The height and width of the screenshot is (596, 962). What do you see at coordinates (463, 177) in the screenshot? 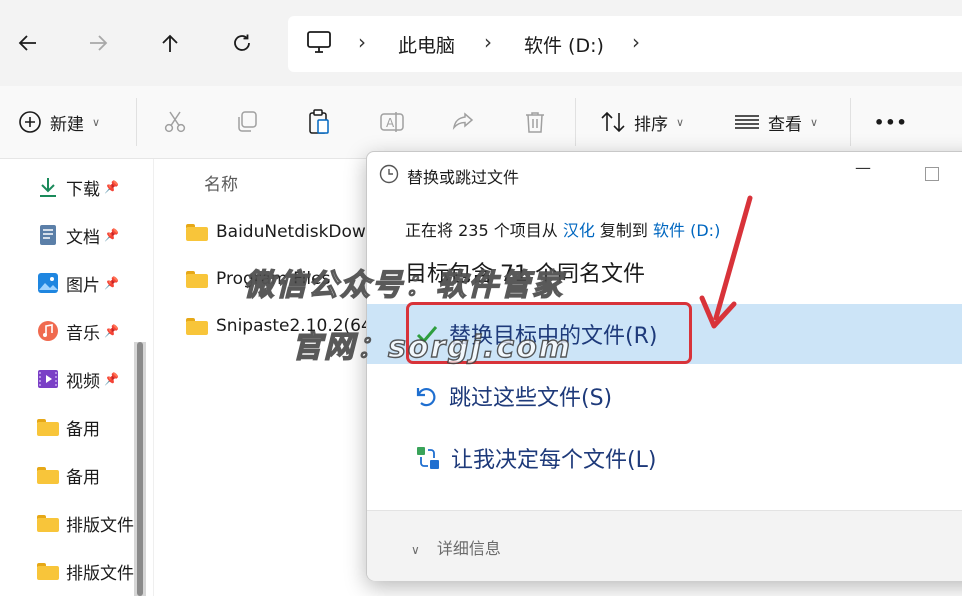
I see `dialog-title: 替换或跳过文件` at bounding box center [463, 177].